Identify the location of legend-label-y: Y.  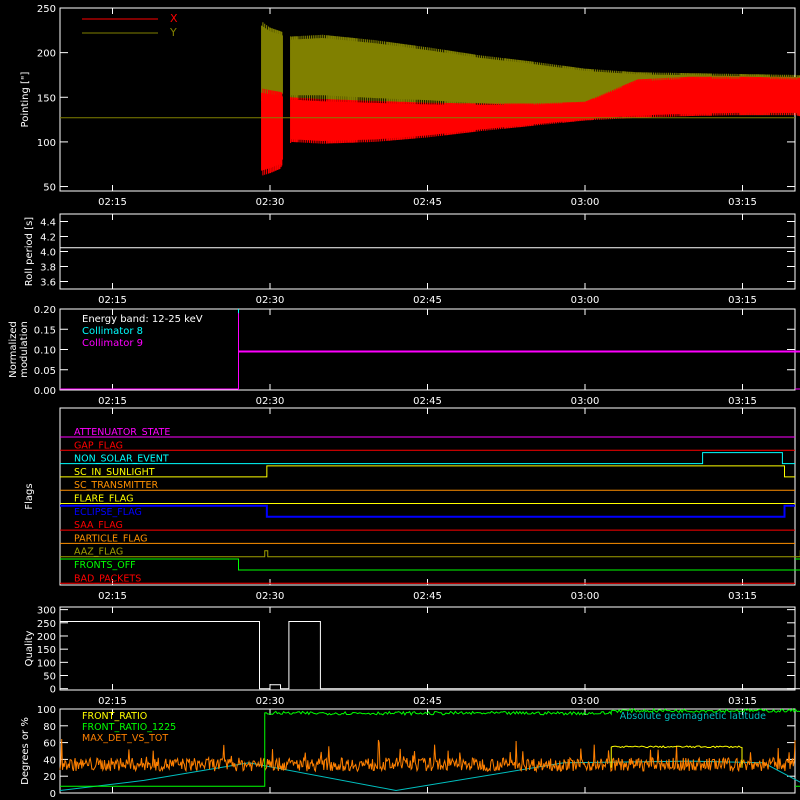
(173, 32).